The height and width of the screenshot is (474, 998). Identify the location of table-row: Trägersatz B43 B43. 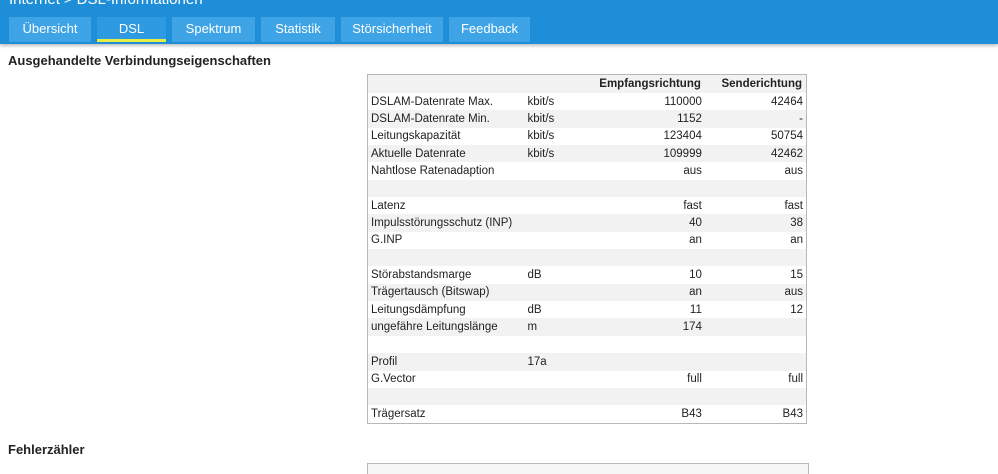
(587, 414).